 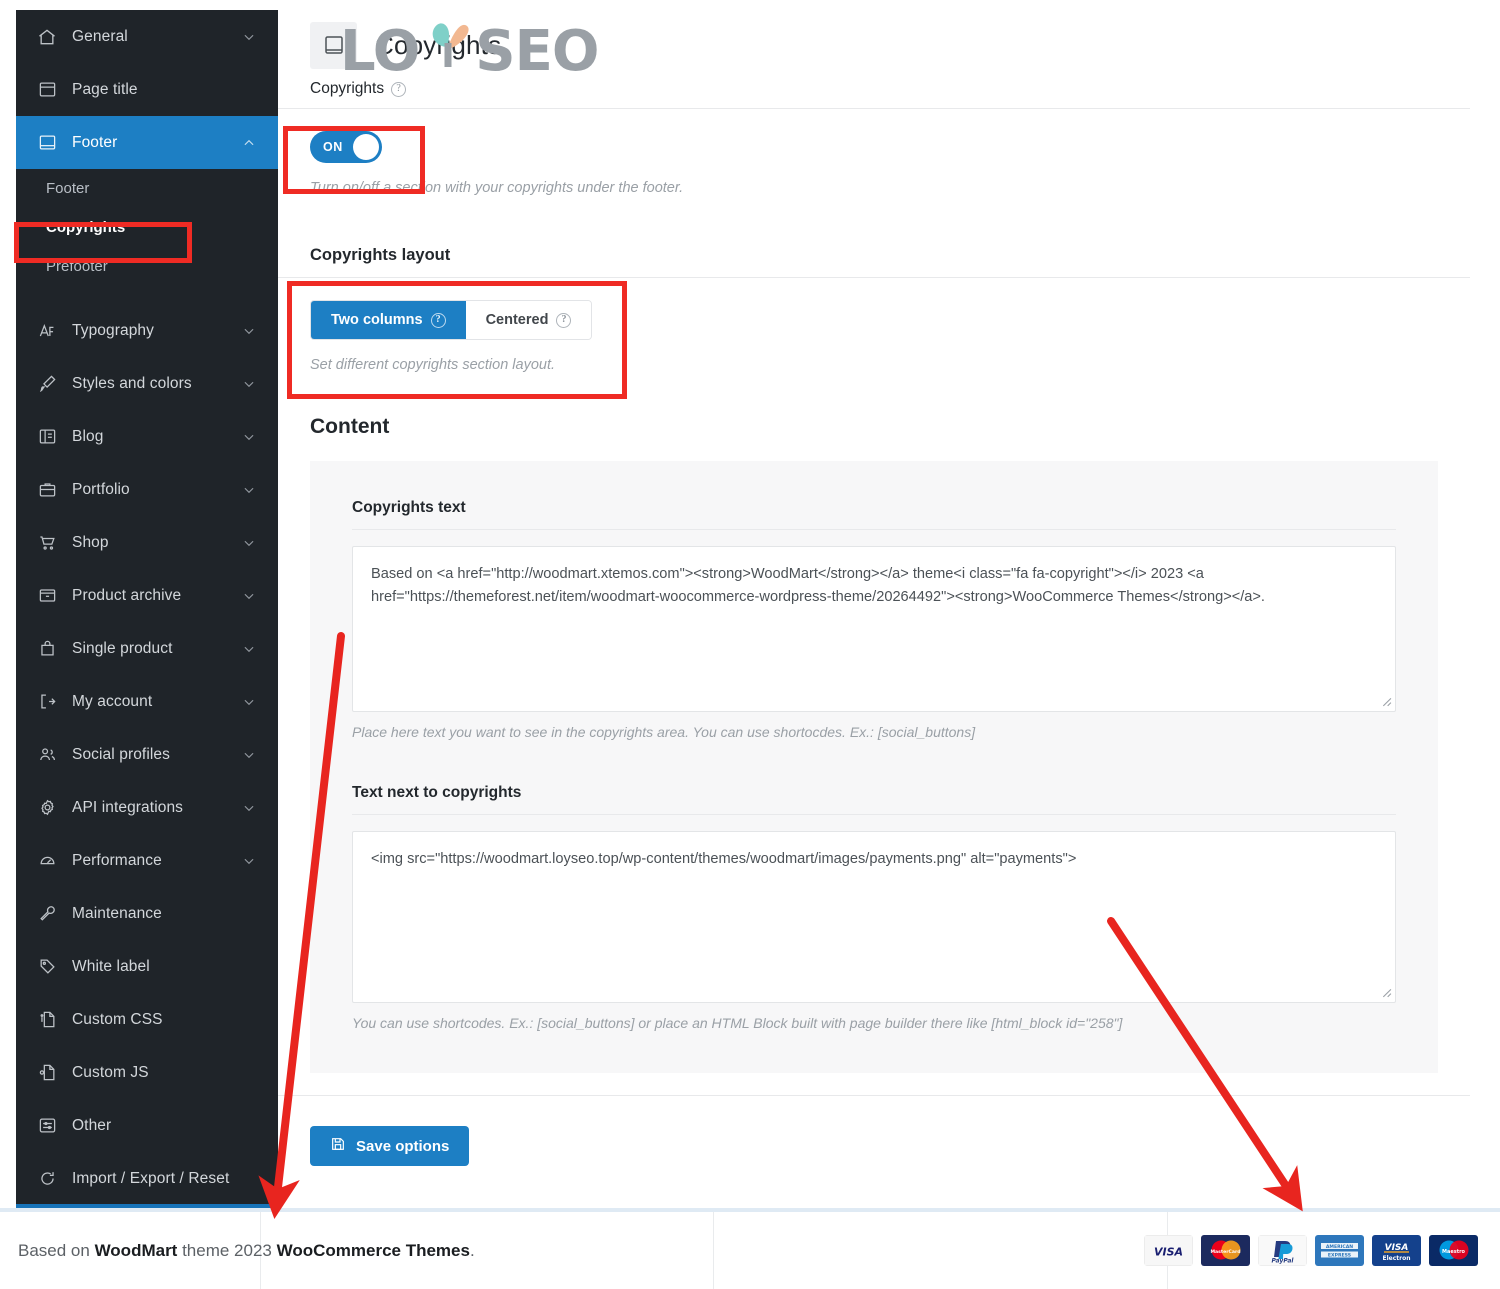 I want to click on logo-y-icon, so click(x=448, y=46).